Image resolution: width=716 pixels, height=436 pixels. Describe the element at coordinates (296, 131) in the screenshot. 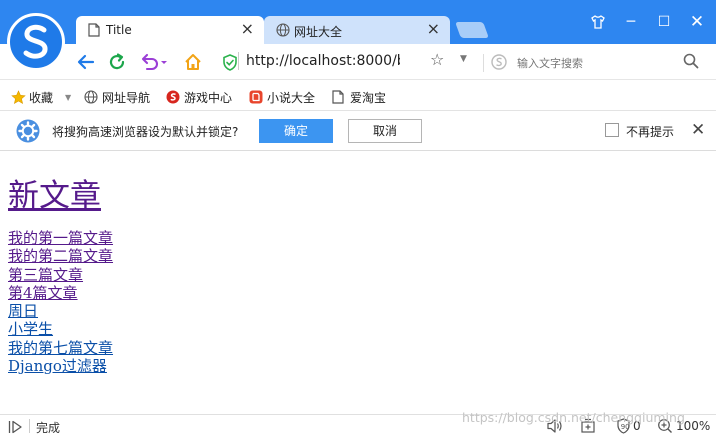

I see `confirm-button: 确定` at that location.